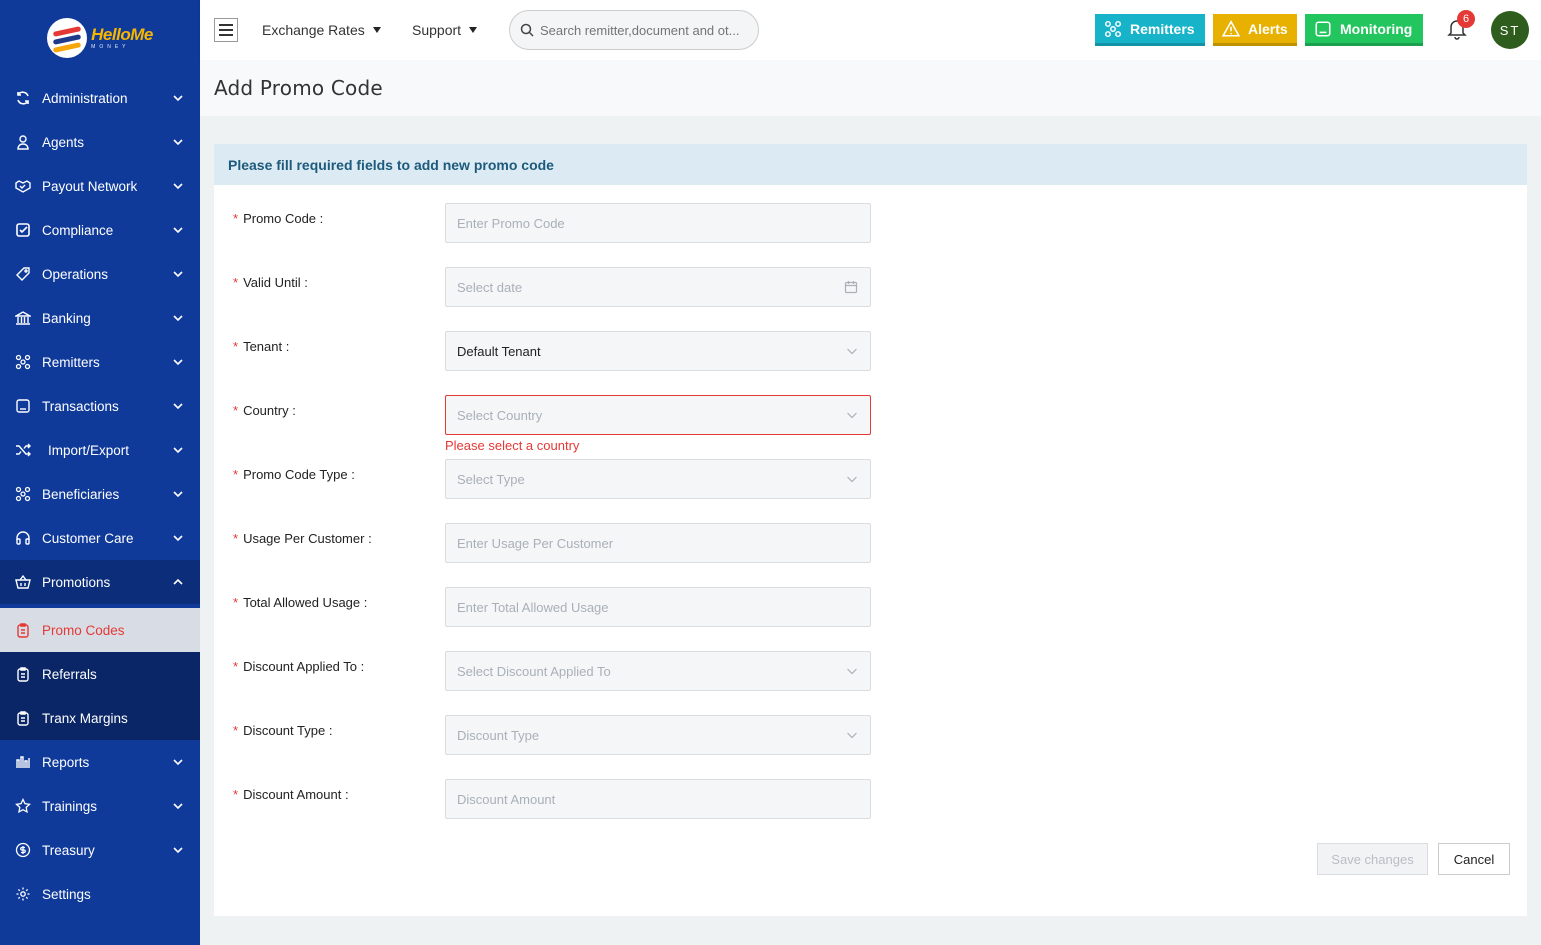 The height and width of the screenshot is (945, 1541). I want to click on gear-icon, so click(23, 894).